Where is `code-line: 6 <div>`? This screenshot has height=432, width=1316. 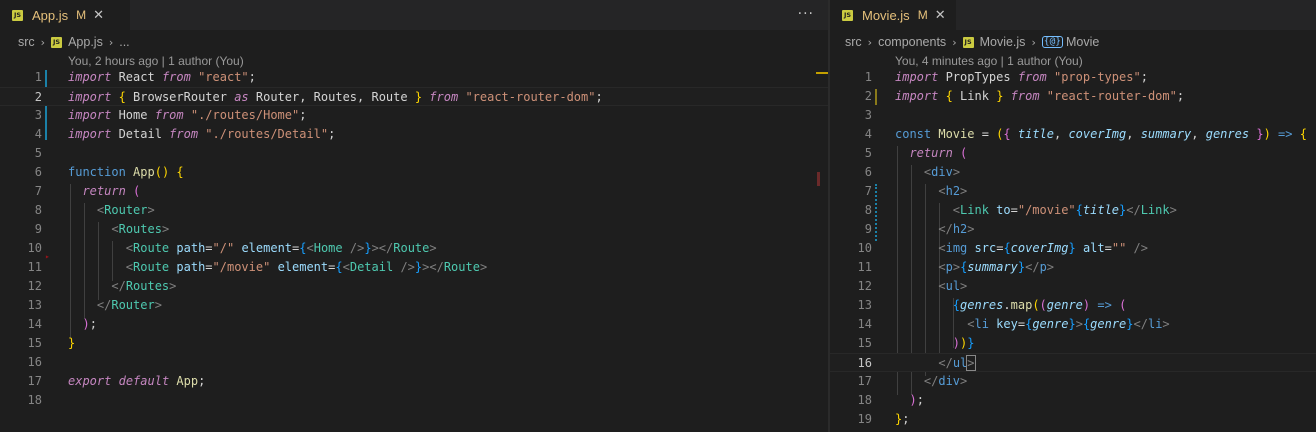 code-line: 6 <div> is located at coordinates (1073, 172).